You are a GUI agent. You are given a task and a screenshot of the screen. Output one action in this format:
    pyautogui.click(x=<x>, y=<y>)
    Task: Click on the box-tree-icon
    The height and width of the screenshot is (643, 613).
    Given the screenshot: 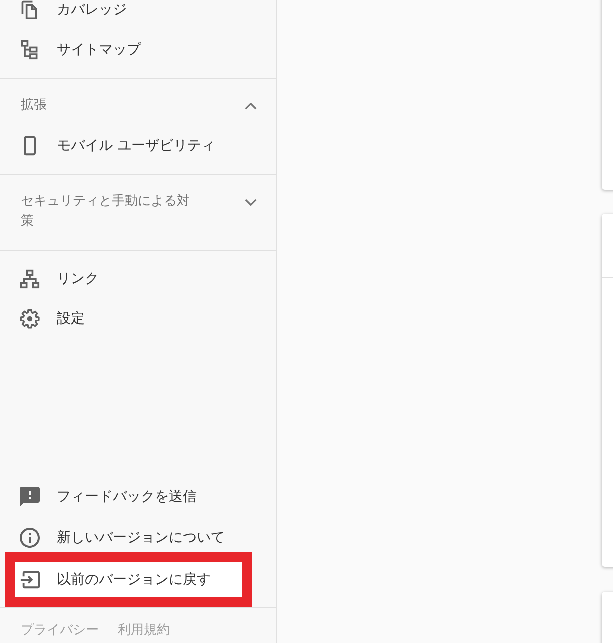 What is the action you would take?
    pyautogui.click(x=30, y=50)
    